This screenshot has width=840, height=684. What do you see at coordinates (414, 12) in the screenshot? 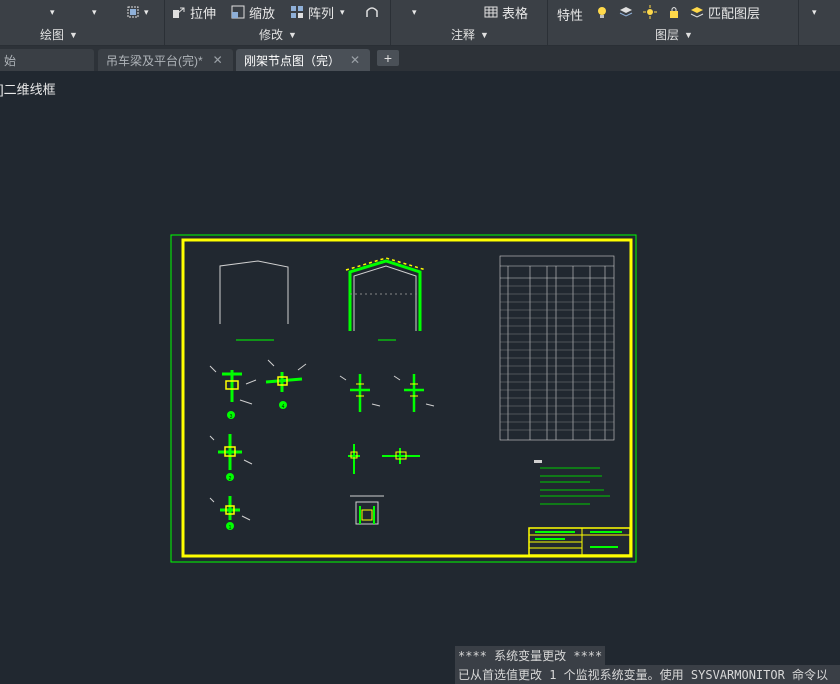
I see `ribbon-text-dropdown: ▾` at bounding box center [414, 12].